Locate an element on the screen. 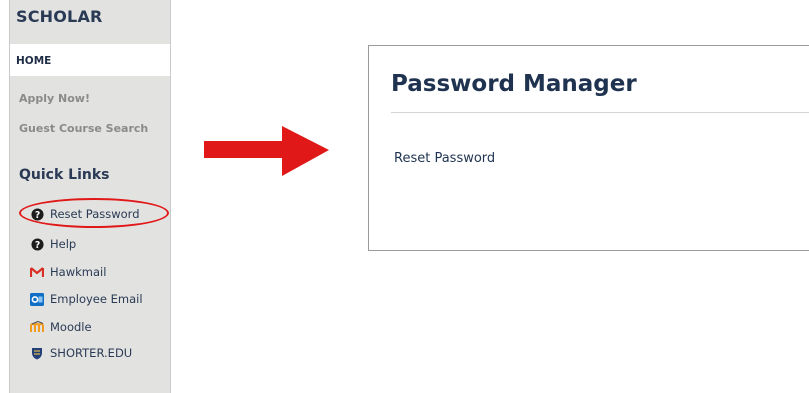 This screenshot has width=809, height=393. home-label: HOME is located at coordinates (34, 61).